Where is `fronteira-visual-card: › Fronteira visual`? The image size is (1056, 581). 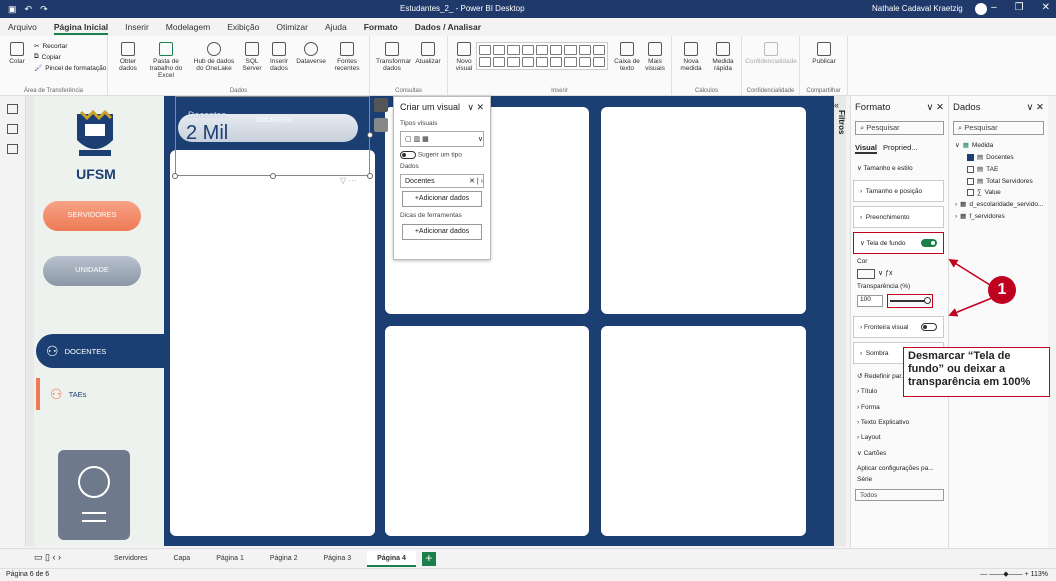 fronteira-visual-card: › Fronteira visual is located at coordinates (898, 327).